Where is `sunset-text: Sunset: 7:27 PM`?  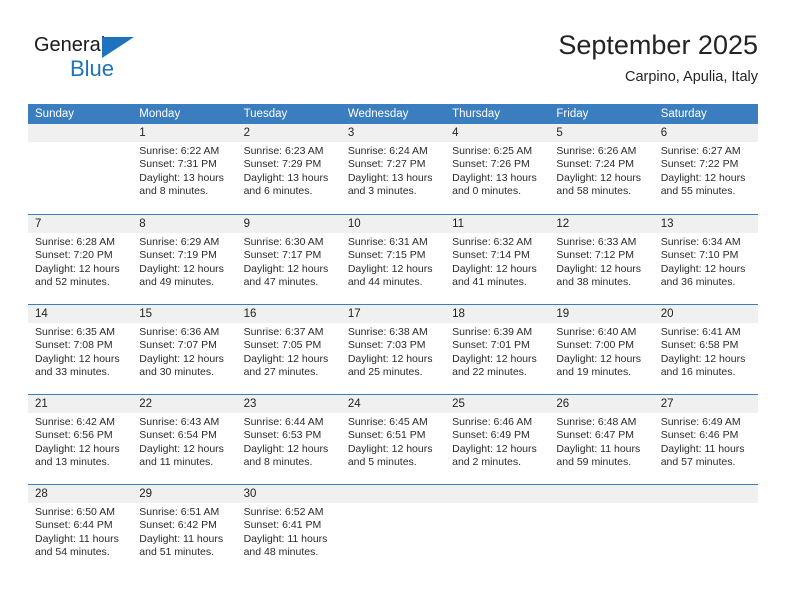
sunset-text: Sunset: 7:27 PM is located at coordinates (386, 164).